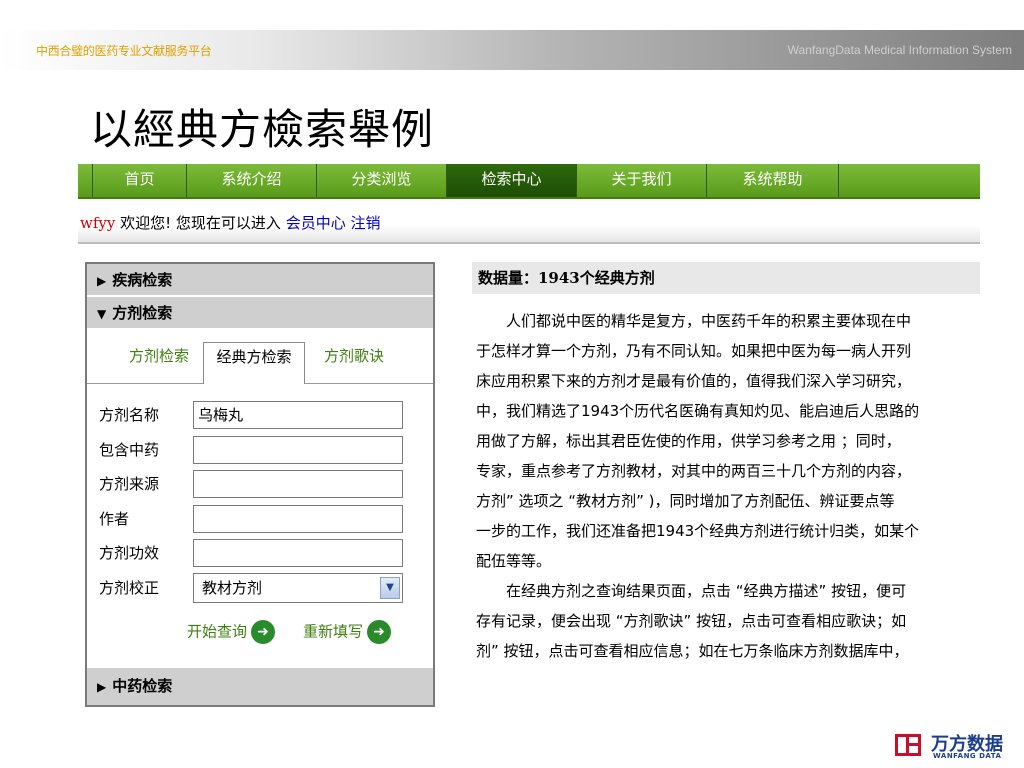  What do you see at coordinates (366, 223) in the screenshot?
I see `logout-link: 注销` at bounding box center [366, 223].